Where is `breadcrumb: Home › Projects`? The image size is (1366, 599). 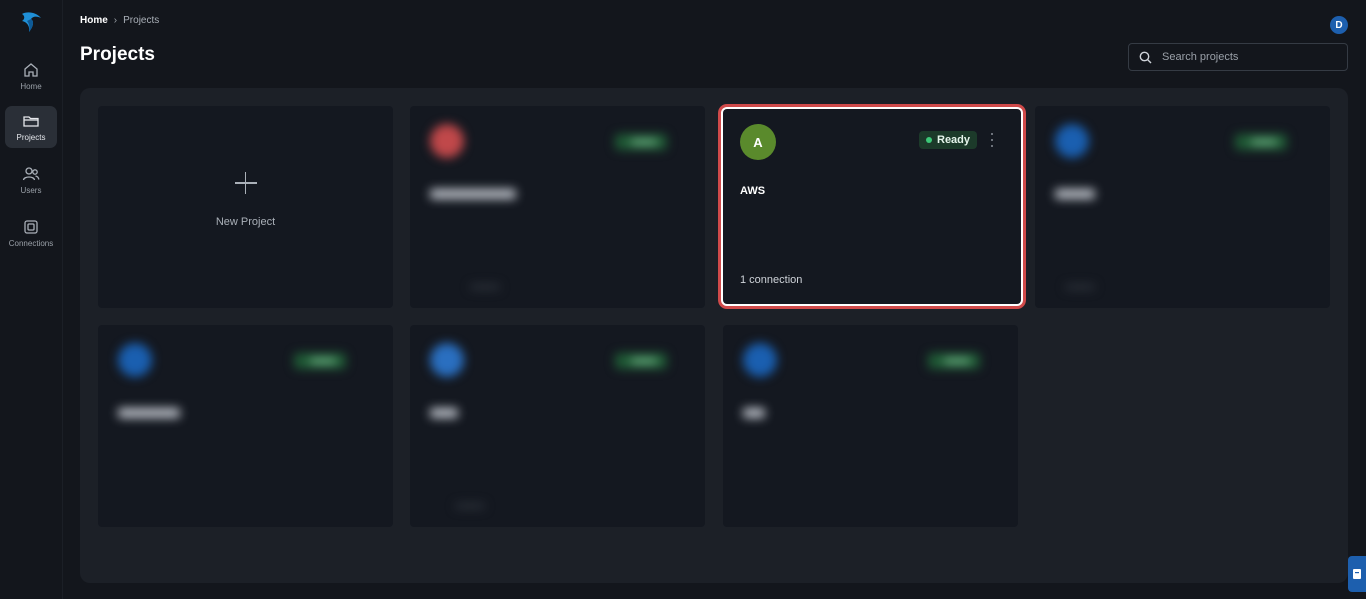
breadcrumb: Home › Projects is located at coordinates (119, 20).